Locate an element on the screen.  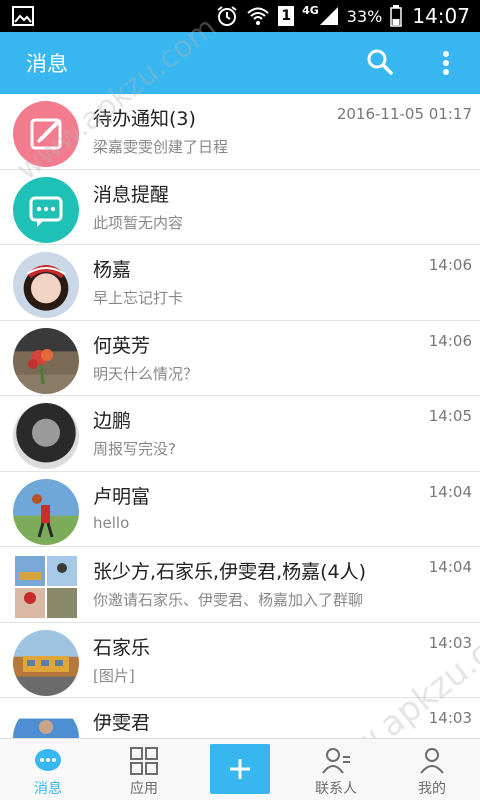
sim-slot-label: 1 is located at coordinates (286, 16).